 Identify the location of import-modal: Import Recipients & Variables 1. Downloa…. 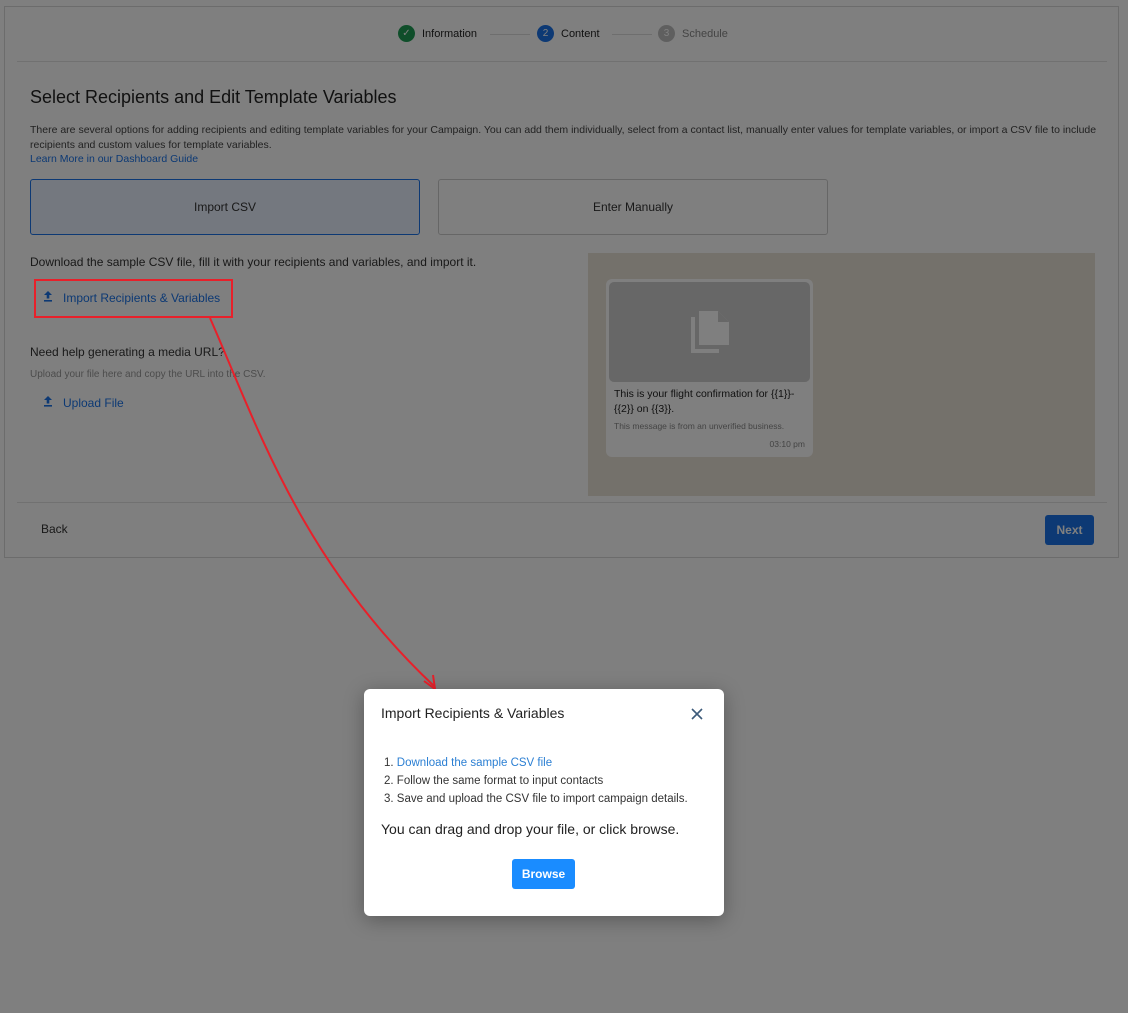
(544, 802).